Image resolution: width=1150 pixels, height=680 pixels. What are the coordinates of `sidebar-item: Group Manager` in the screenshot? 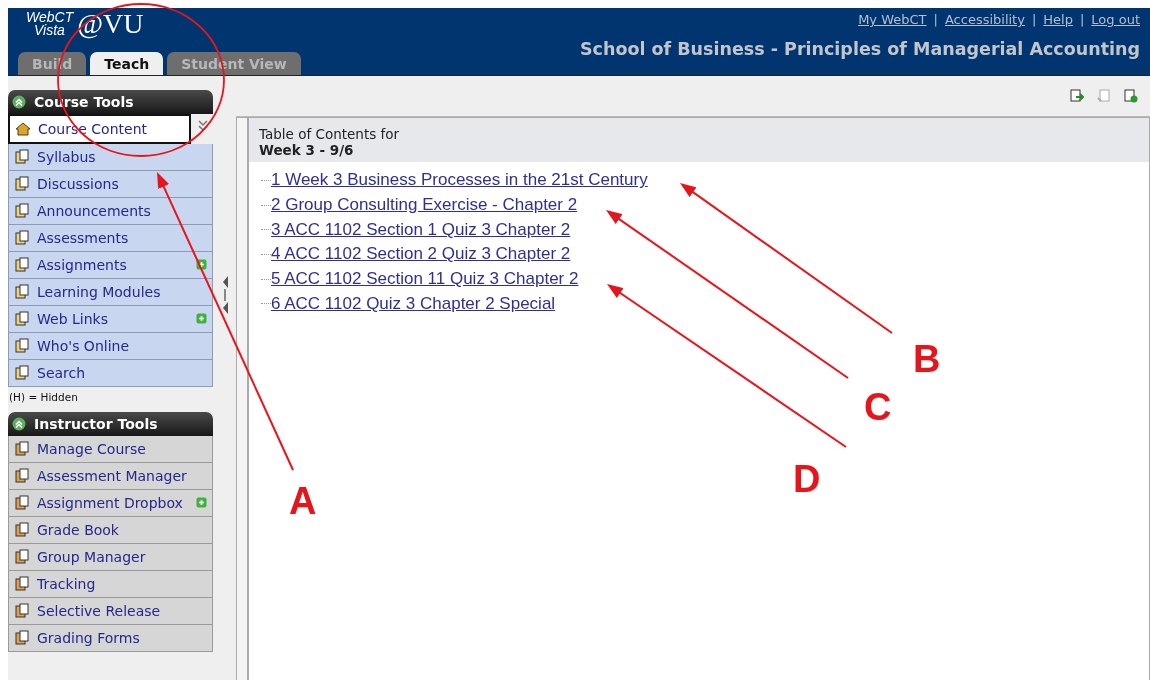 It's located at (110, 557).